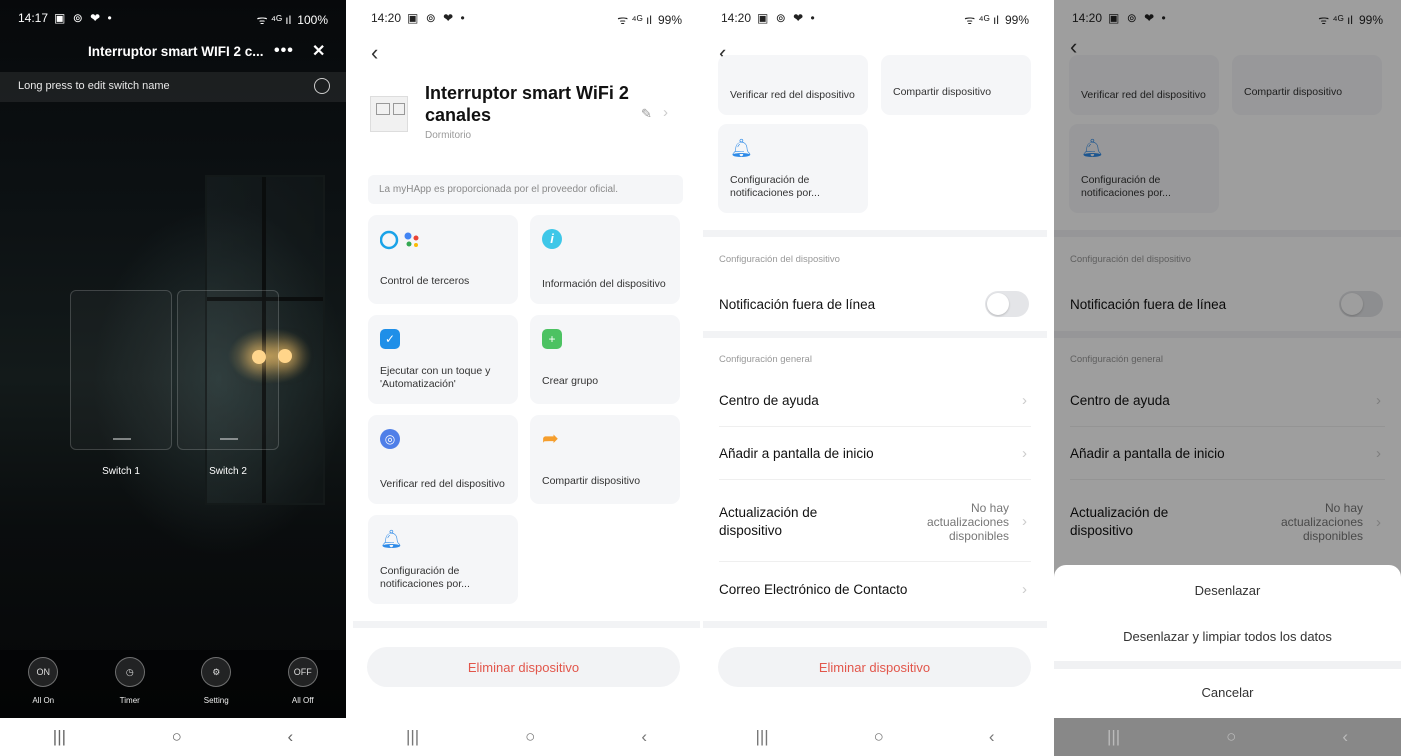  Describe the element at coordinates (408, 239) in the screenshot. I see `alexa-google-icon` at that location.